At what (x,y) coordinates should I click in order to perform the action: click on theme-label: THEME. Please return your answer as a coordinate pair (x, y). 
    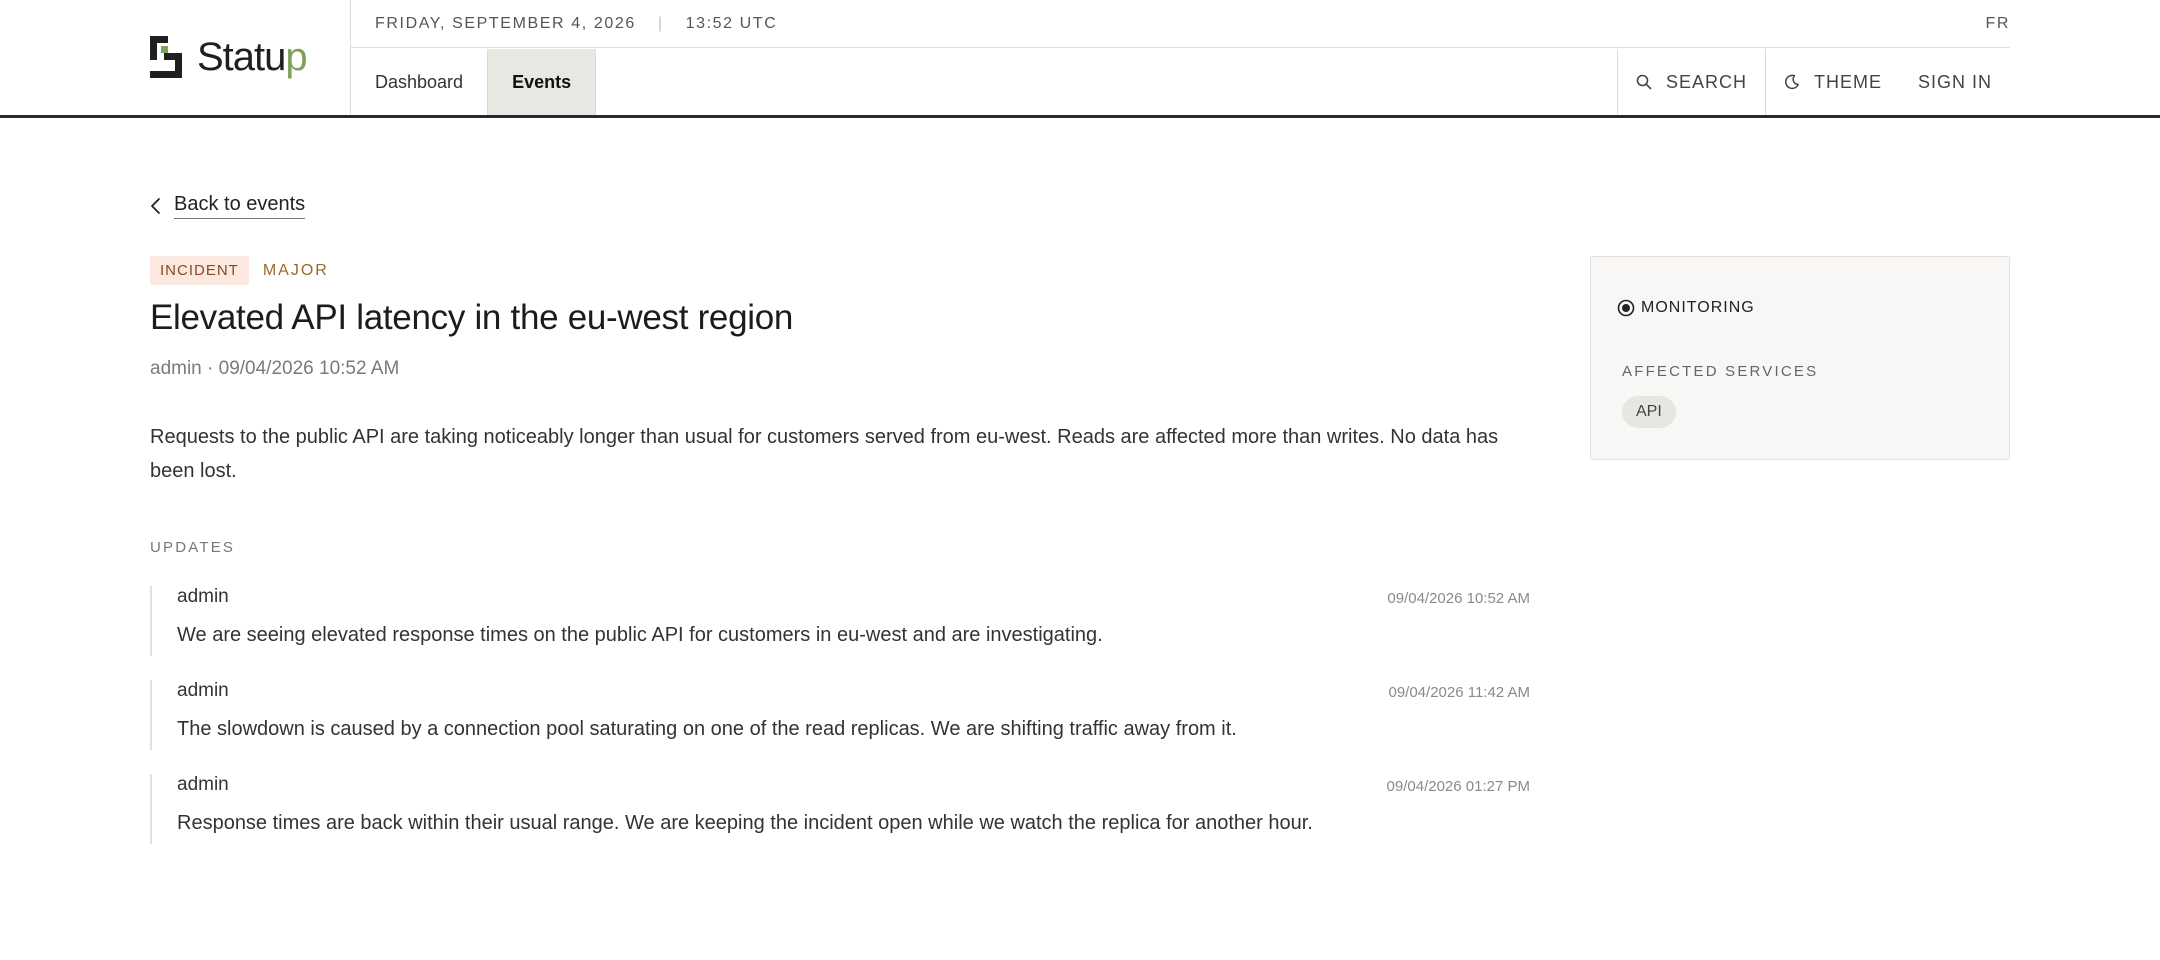
    Looking at the image, I should click on (1847, 81).